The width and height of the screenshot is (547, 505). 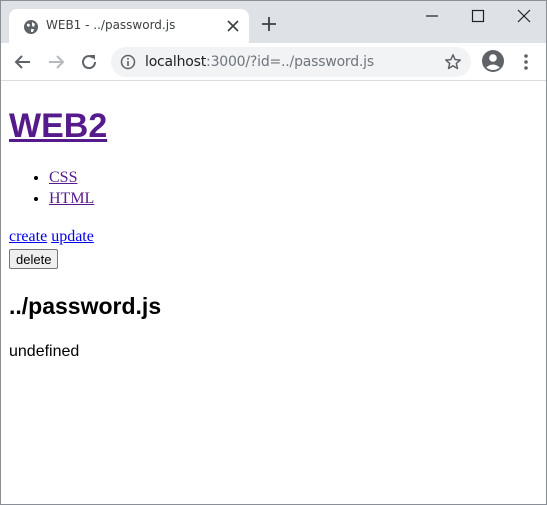 I want to click on document-body: undefined, so click(x=44, y=351).